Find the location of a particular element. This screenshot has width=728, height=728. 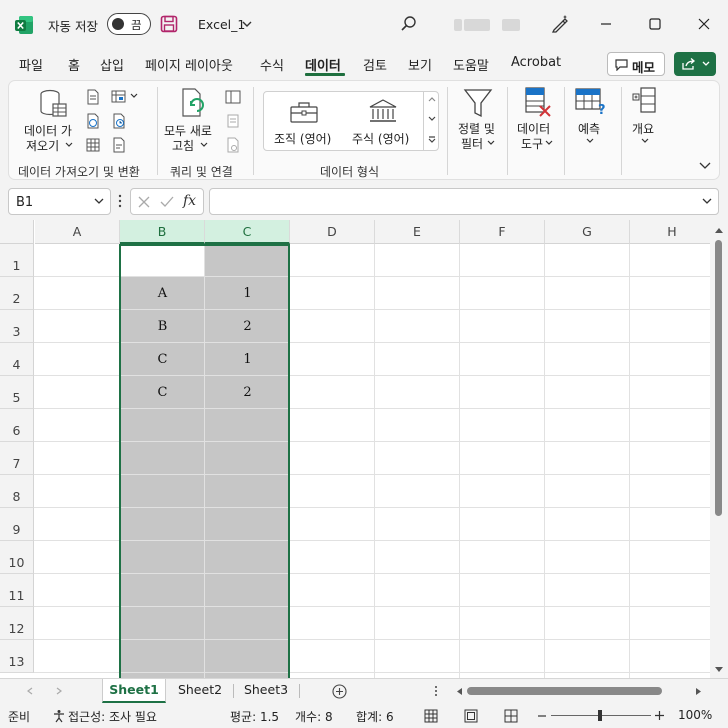

row-header-9: 9 is located at coordinates (17, 524).